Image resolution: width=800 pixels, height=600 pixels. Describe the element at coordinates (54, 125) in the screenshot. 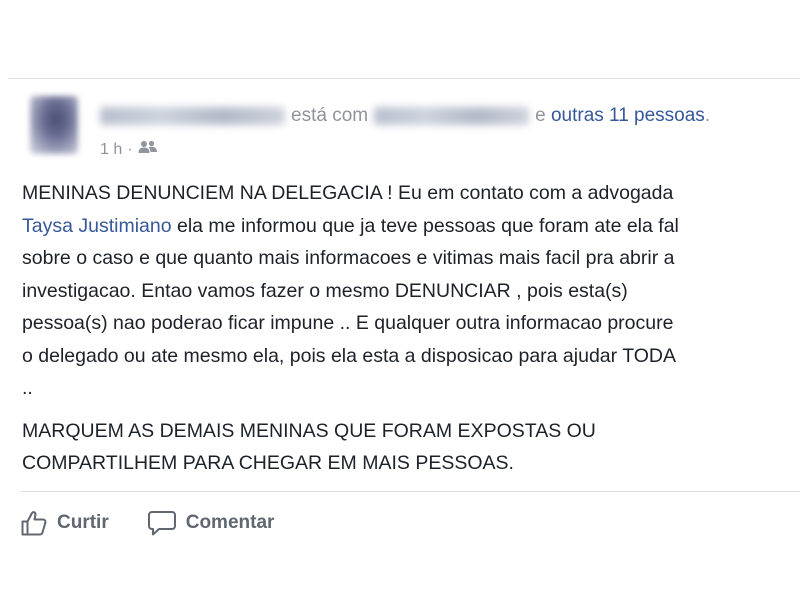

I see `avatar` at that location.